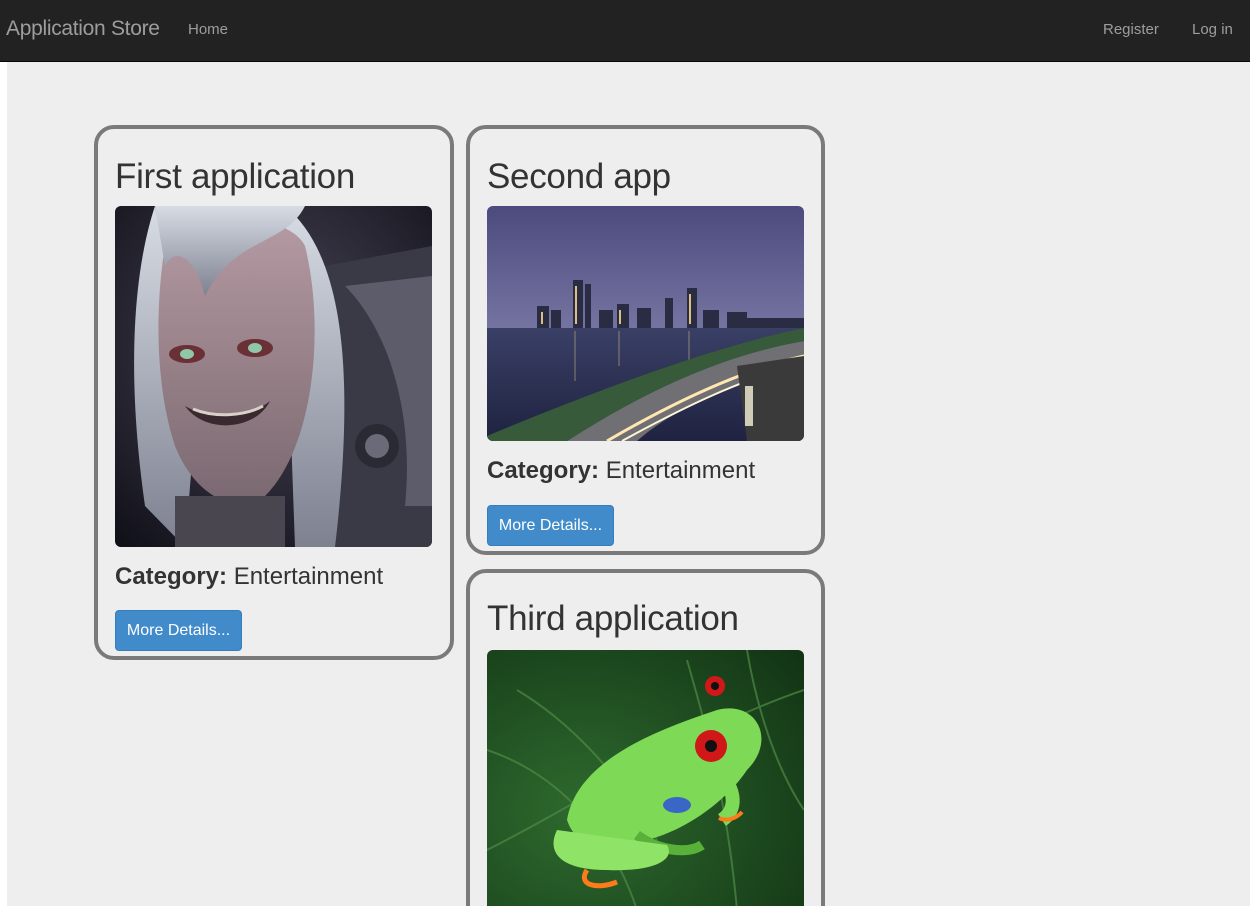  I want to click on app-image-tree-frog, so click(645, 778).